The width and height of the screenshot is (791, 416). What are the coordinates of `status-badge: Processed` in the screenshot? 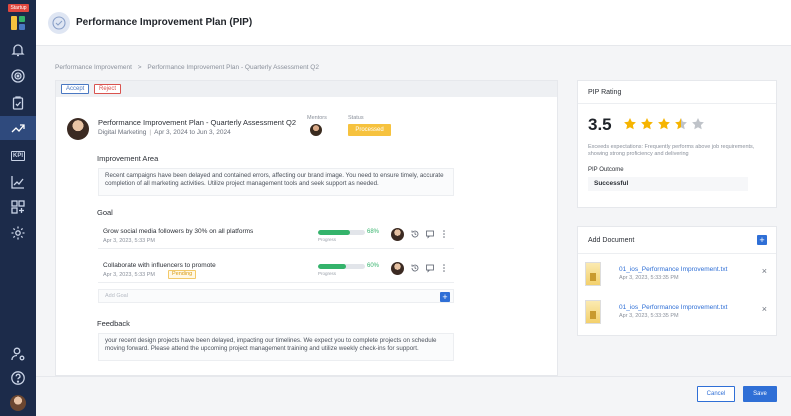 It's located at (369, 130).